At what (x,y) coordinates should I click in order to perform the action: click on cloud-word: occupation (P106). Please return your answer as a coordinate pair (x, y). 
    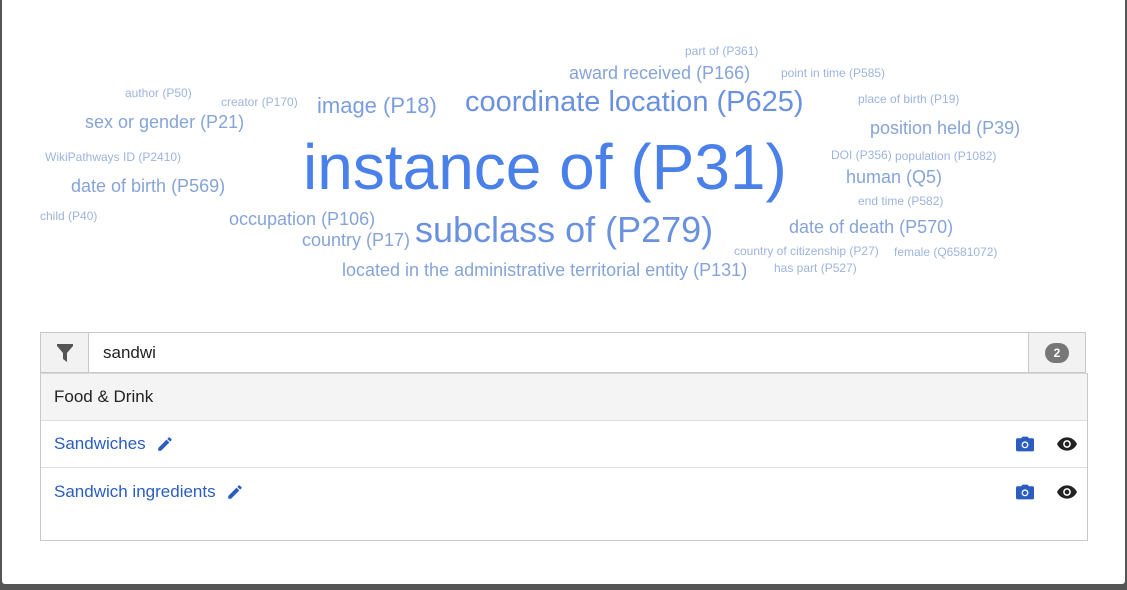
    Looking at the image, I should click on (302, 219).